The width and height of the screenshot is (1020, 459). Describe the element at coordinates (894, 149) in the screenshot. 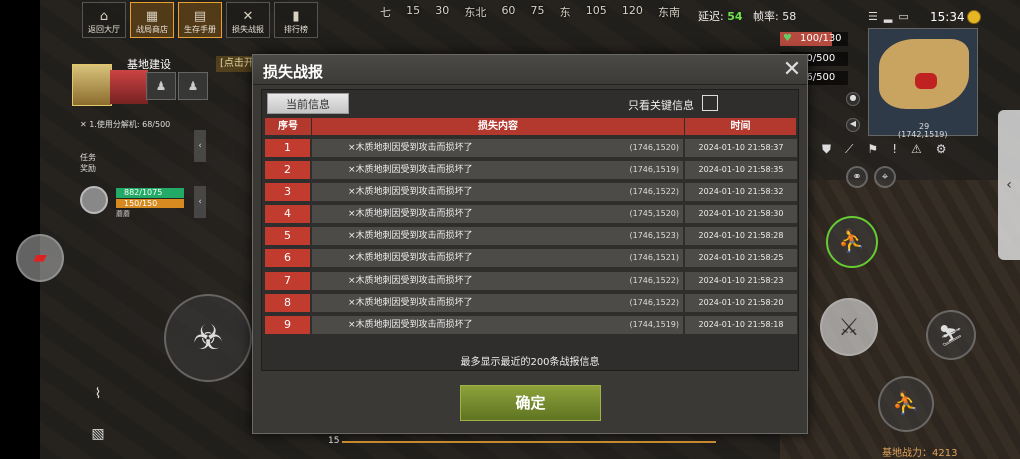

I see `alert-icon: !` at that location.